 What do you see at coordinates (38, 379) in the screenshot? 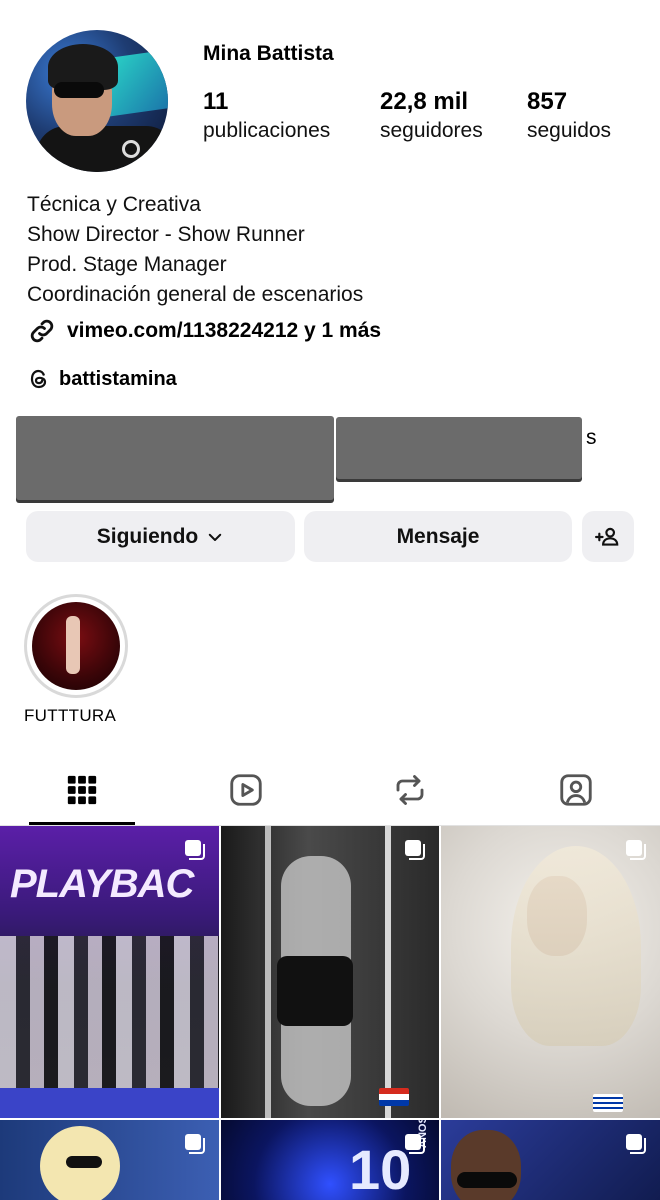
I see `threads-icon` at bounding box center [38, 379].